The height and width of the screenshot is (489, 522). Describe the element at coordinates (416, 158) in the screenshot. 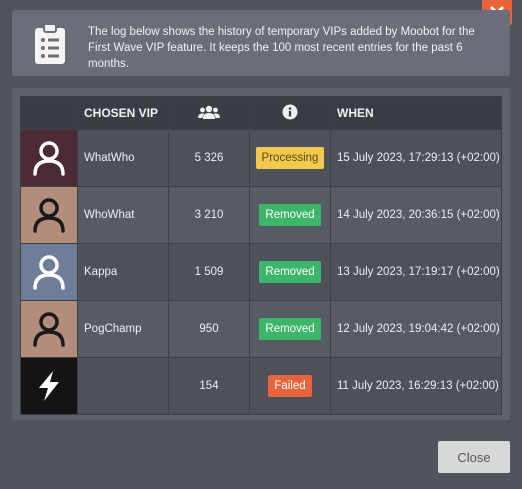

I see `vip-timestamp: 15 July 2023, 17:29:13 (+02:00)` at that location.